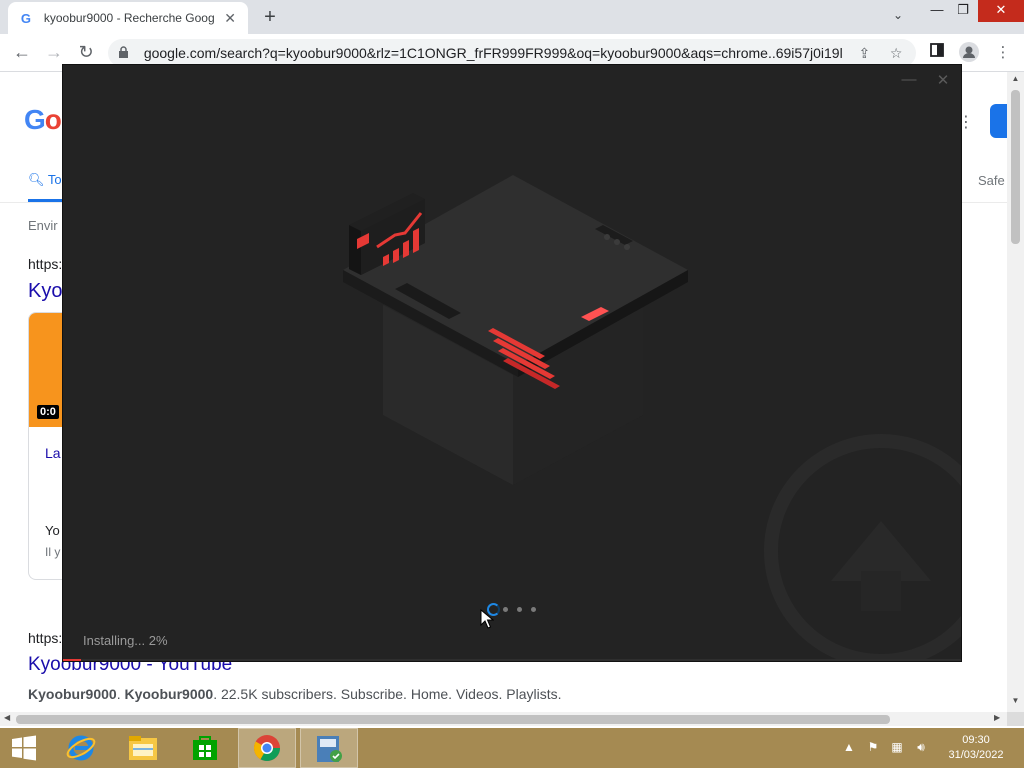 Image resolution: width=1024 pixels, height=768 pixels. I want to click on google-logo: Go, so click(43, 120).